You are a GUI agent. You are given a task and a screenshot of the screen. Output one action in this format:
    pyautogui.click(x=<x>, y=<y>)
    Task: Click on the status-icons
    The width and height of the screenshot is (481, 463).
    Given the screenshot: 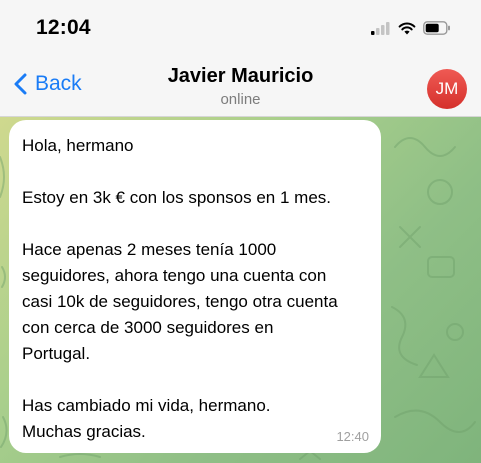 What is the action you would take?
    pyautogui.click(x=411, y=28)
    